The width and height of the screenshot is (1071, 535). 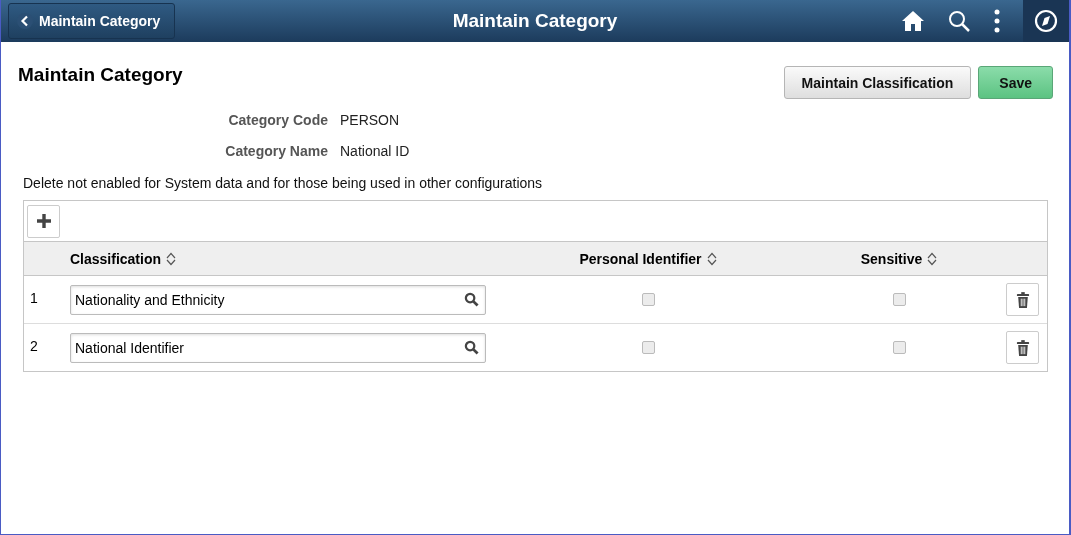 What do you see at coordinates (891, 258) in the screenshot?
I see `column-header: Sensitive` at bounding box center [891, 258].